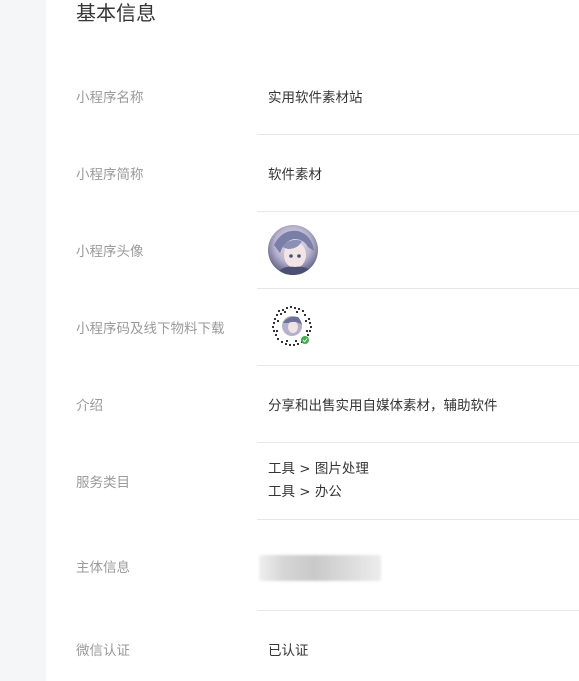  What do you see at coordinates (318, 481) in the screenshot?
I see `category-list: 工具 > 图片处理 工具 > 办公` at bounding box center [318, 481].